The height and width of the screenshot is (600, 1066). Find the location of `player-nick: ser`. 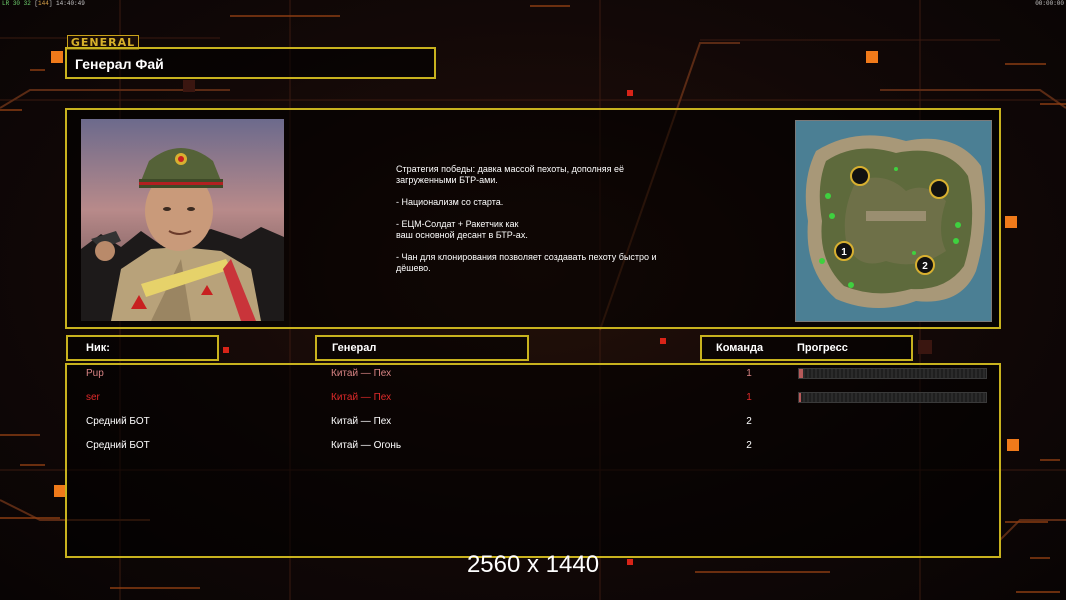

player-nick: ser is located at coordinates (93, 397).